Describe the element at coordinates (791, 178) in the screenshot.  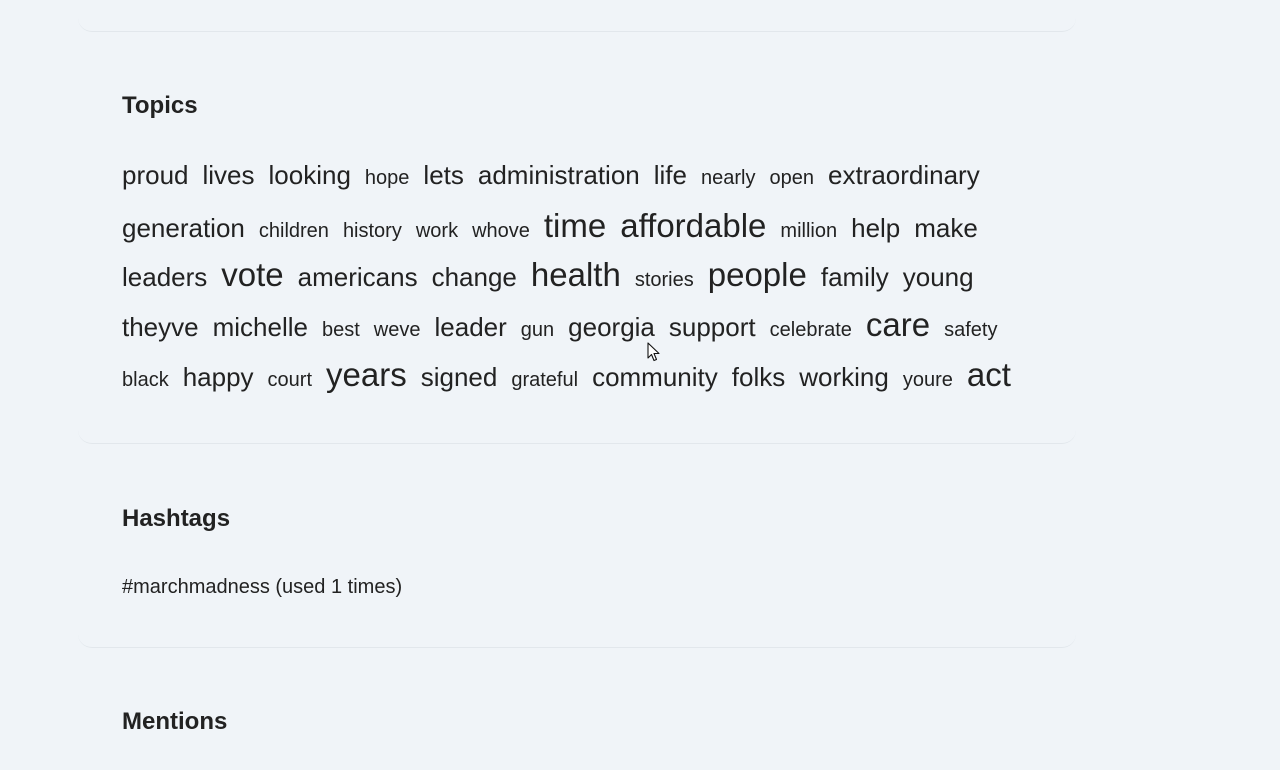
I see `topic-word-open: open` at that location.